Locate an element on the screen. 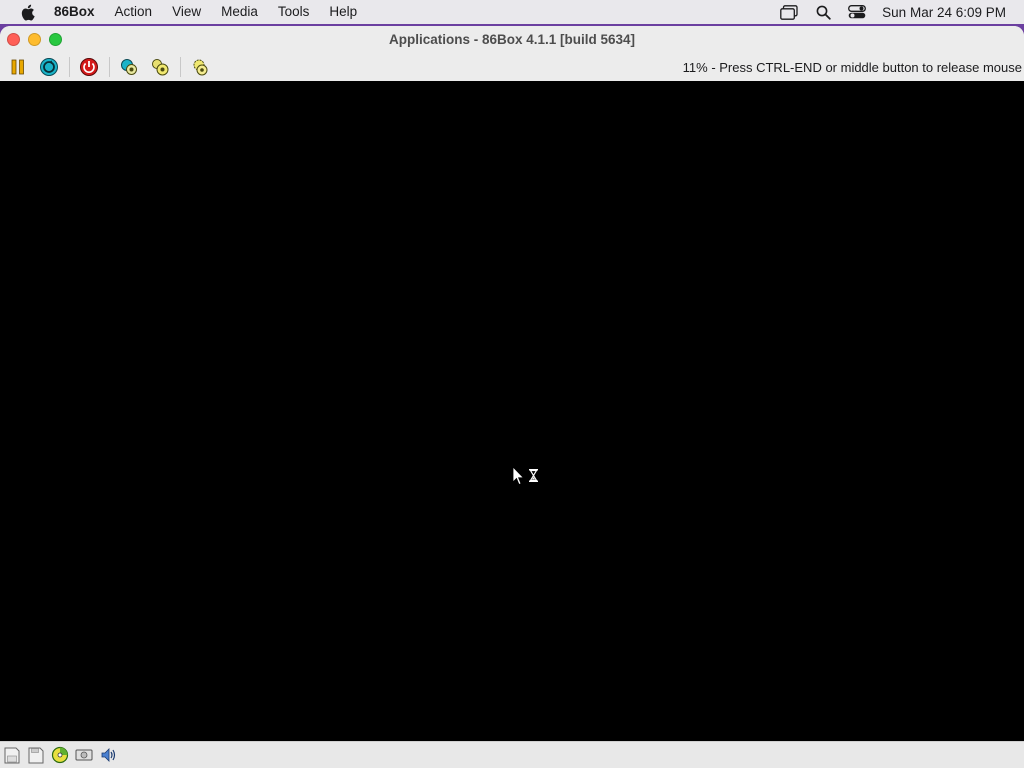  hard-disk-icon is located at coordinates (84, 755).